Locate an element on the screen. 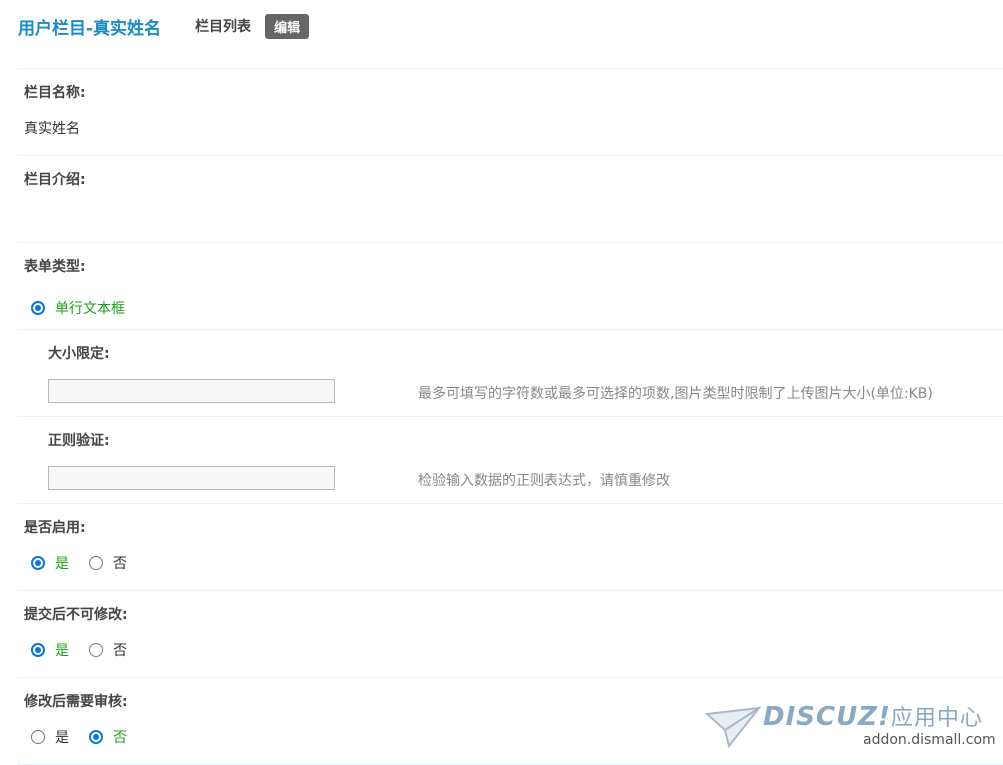  watermark-brand: DISCUZ! is located at coordinates (827, 717).